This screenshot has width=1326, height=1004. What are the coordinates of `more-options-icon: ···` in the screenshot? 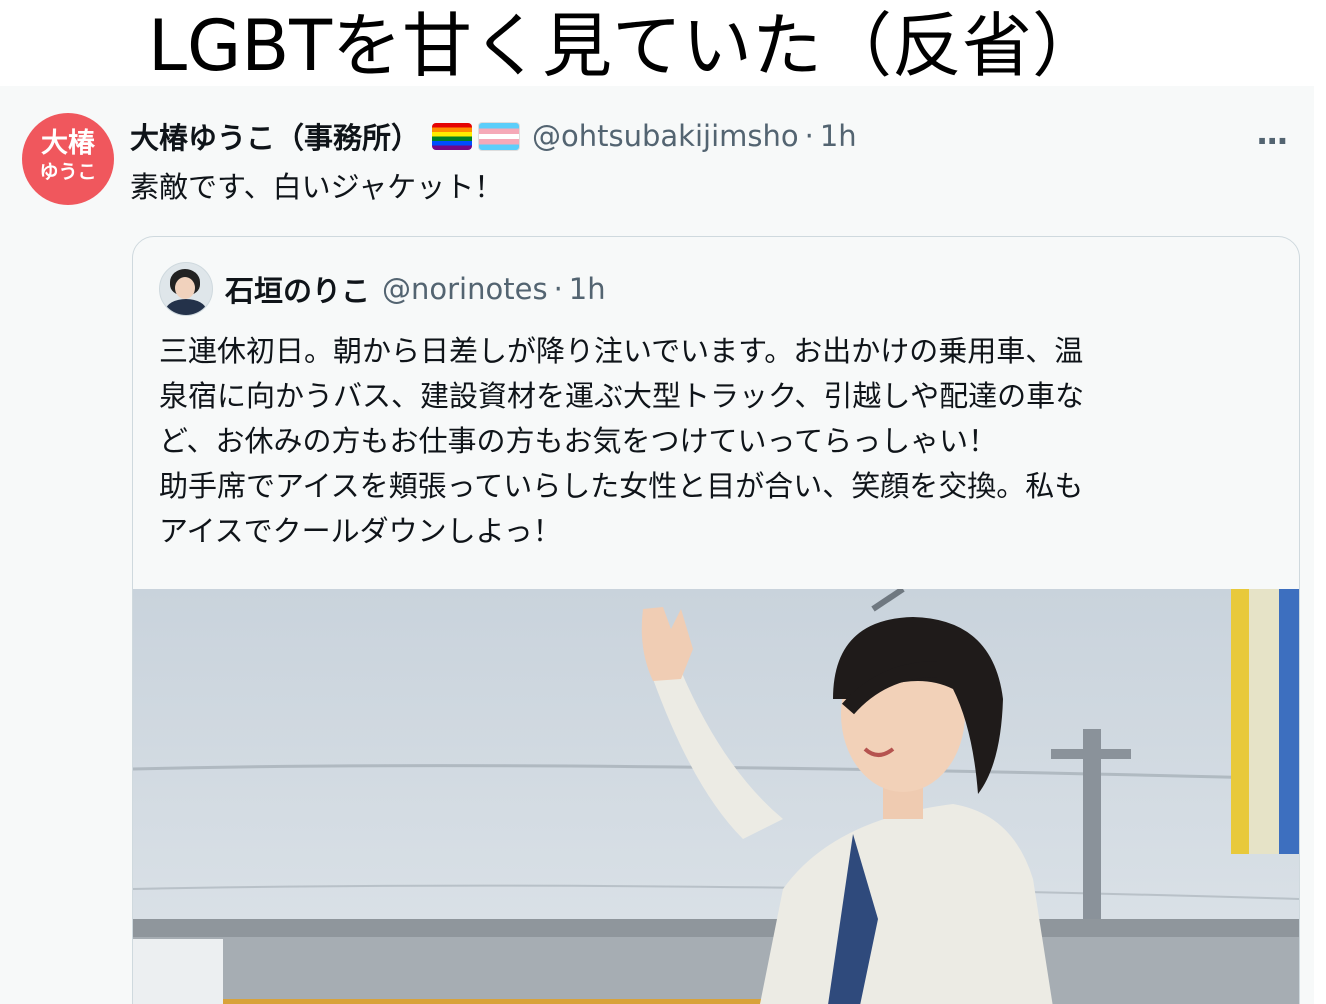 It's located at (1272, 141).